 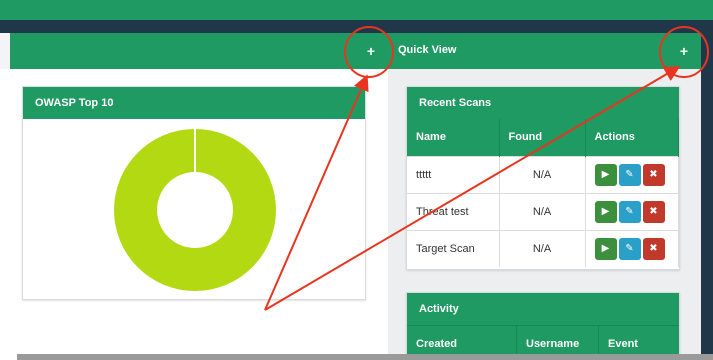 What do you see at coordinates (316, 192) in the screenshot?
I see `annotation-arrow-left` at bounding box center [316, 192].